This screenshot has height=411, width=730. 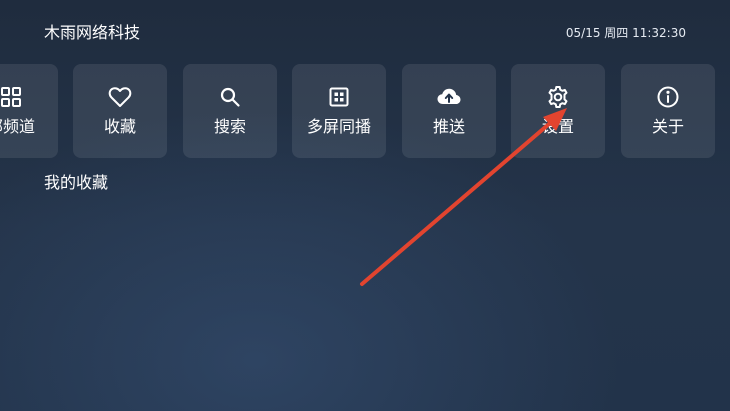 What do you see at coordinates (449, 97) in the screenshot?
I see `cloud-upload-icon` at bounding box center [449, 97].